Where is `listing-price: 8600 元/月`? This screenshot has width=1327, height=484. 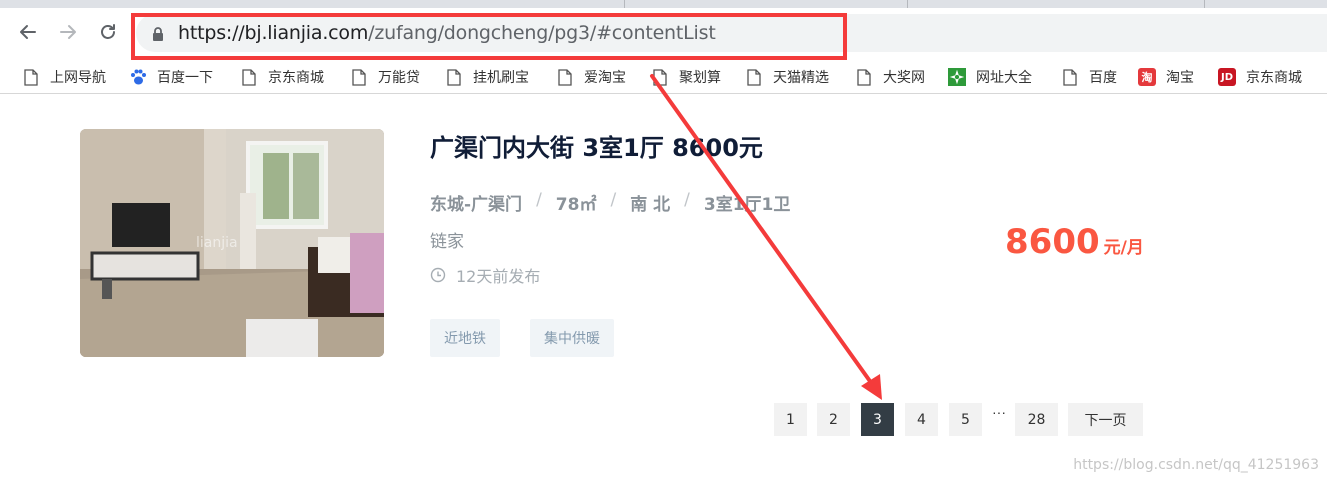 listing-price: 8600 元/月 is located at coordinates (1074, 242).